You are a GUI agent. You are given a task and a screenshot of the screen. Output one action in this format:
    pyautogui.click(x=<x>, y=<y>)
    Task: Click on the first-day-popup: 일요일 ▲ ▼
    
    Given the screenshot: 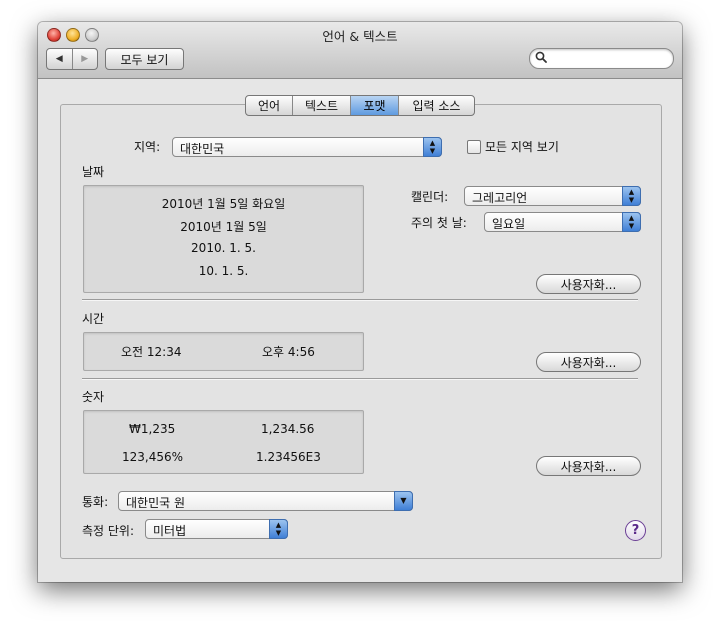 What is the action you would take?
    pyautogui.click(x=562, y=222)
    